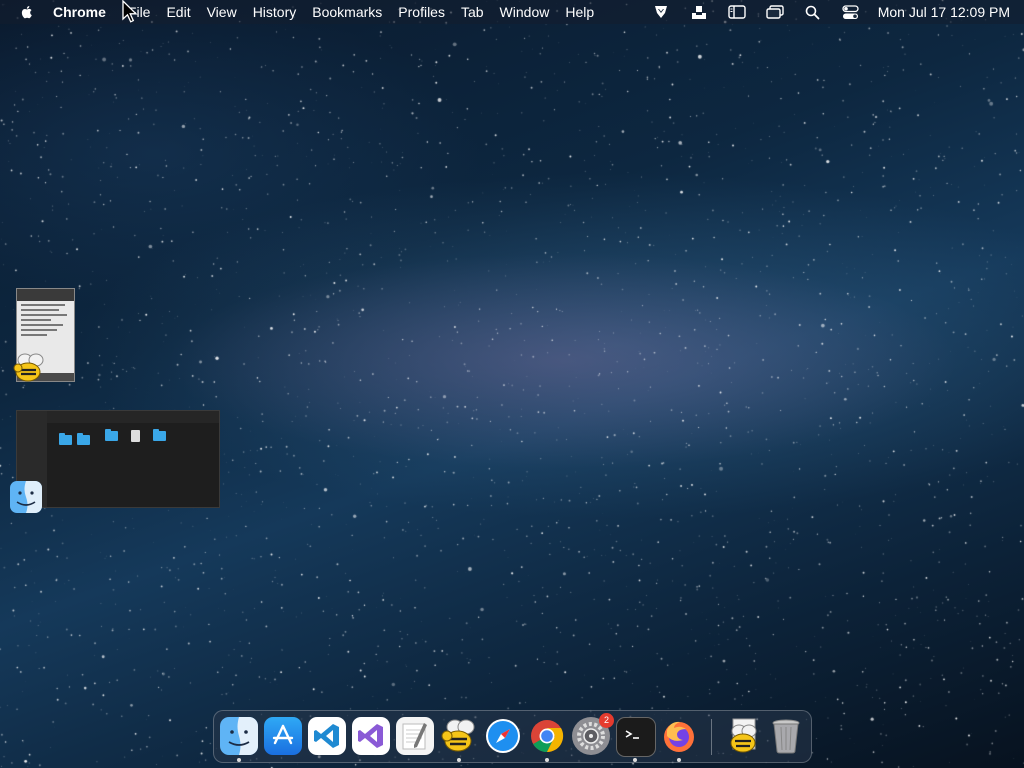 The image size is (1024, 768). Describe the element at coordinates (851, 12) in the screenshot. I see `control-center-icon` at that location.